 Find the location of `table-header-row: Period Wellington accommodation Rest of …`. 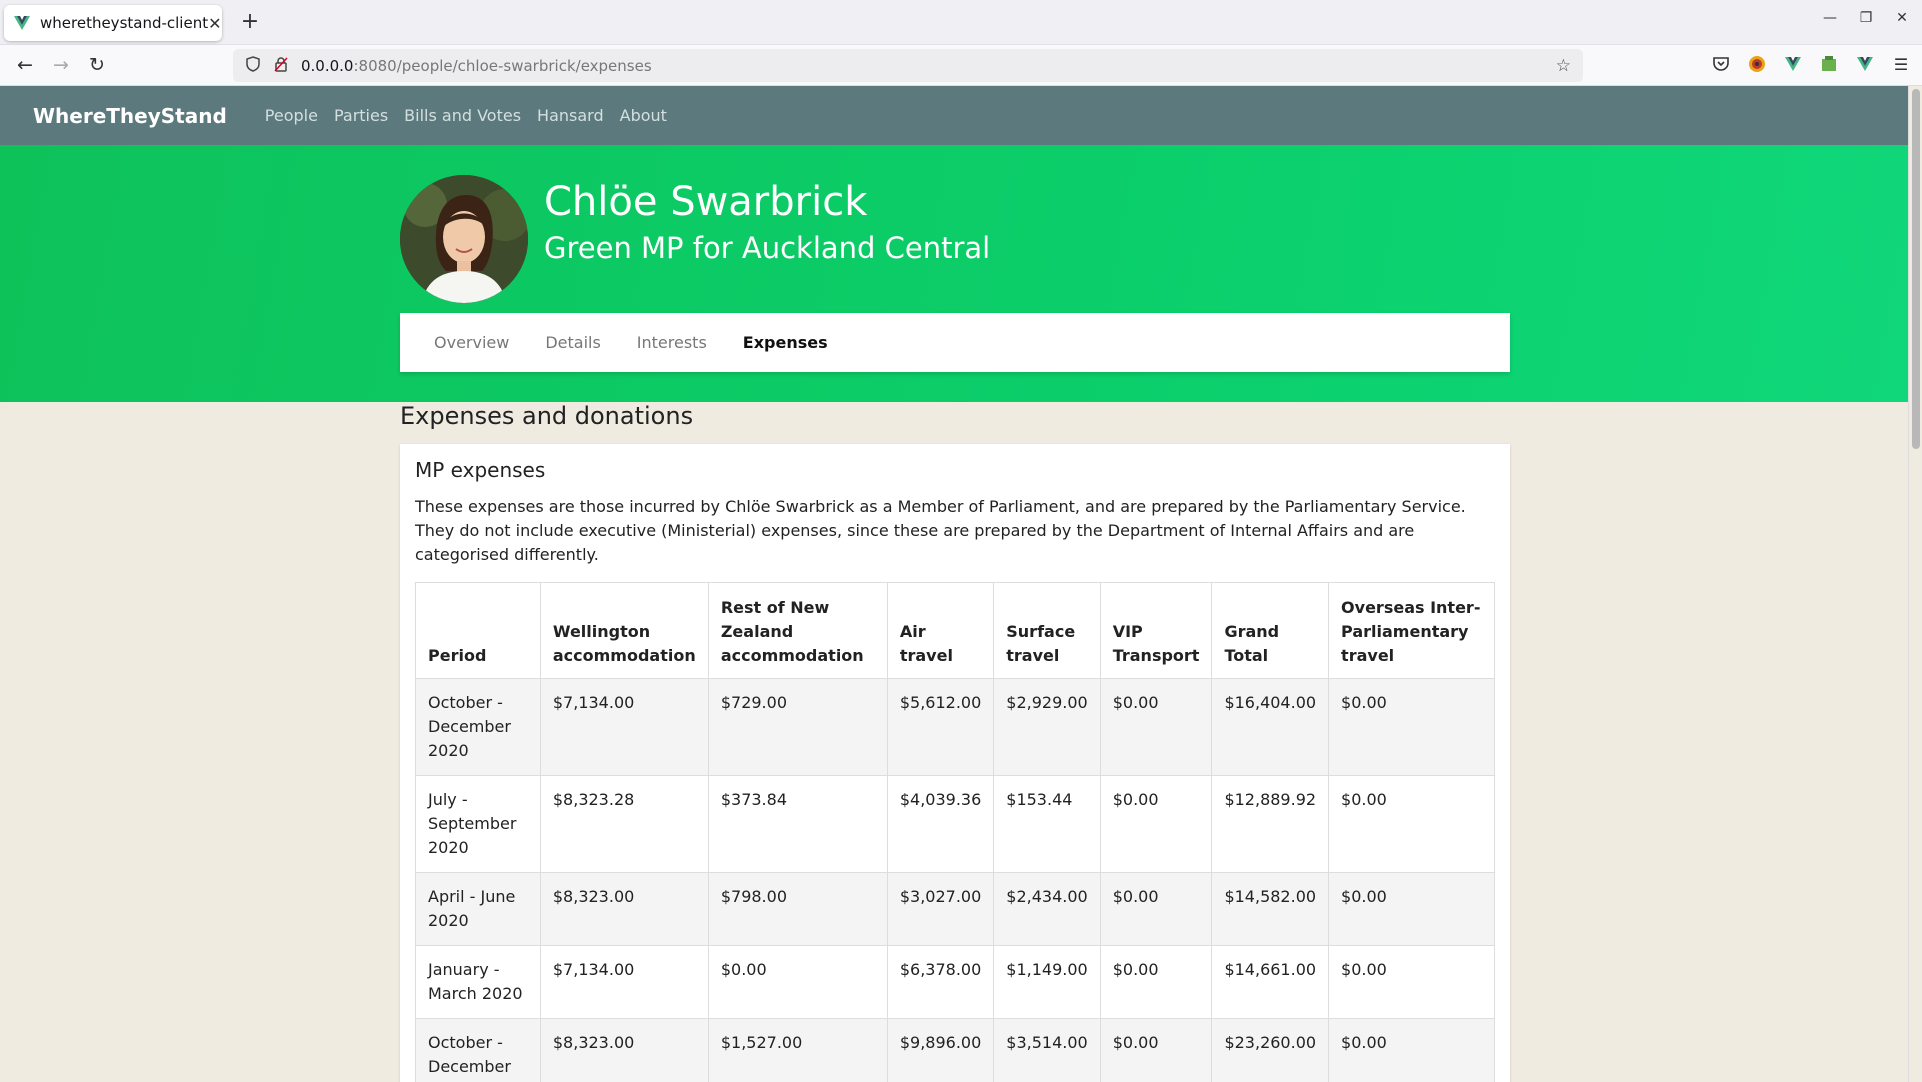

table-header-row: Period Wellington accommodation Rest of … is located at coordinates (955, 630).